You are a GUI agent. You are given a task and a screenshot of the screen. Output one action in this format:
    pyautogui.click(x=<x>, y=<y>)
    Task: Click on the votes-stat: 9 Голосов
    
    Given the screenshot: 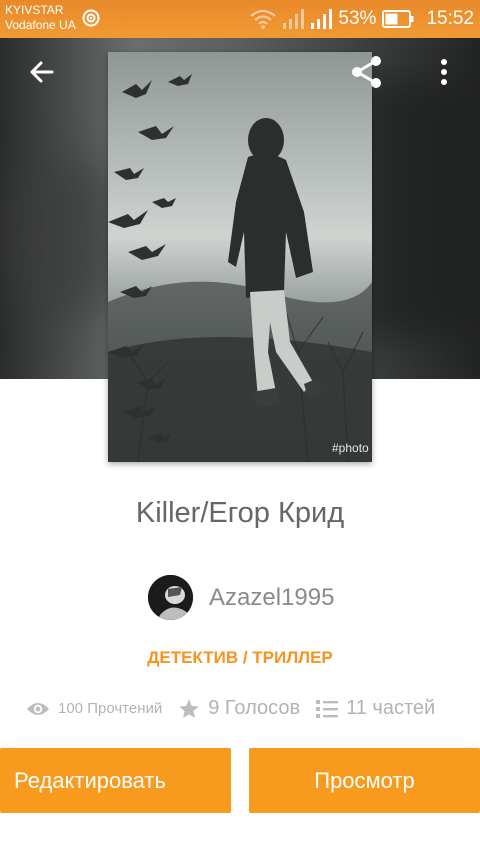 What is the action you would take?
    pyautogui.click(x=239, y=708)
    